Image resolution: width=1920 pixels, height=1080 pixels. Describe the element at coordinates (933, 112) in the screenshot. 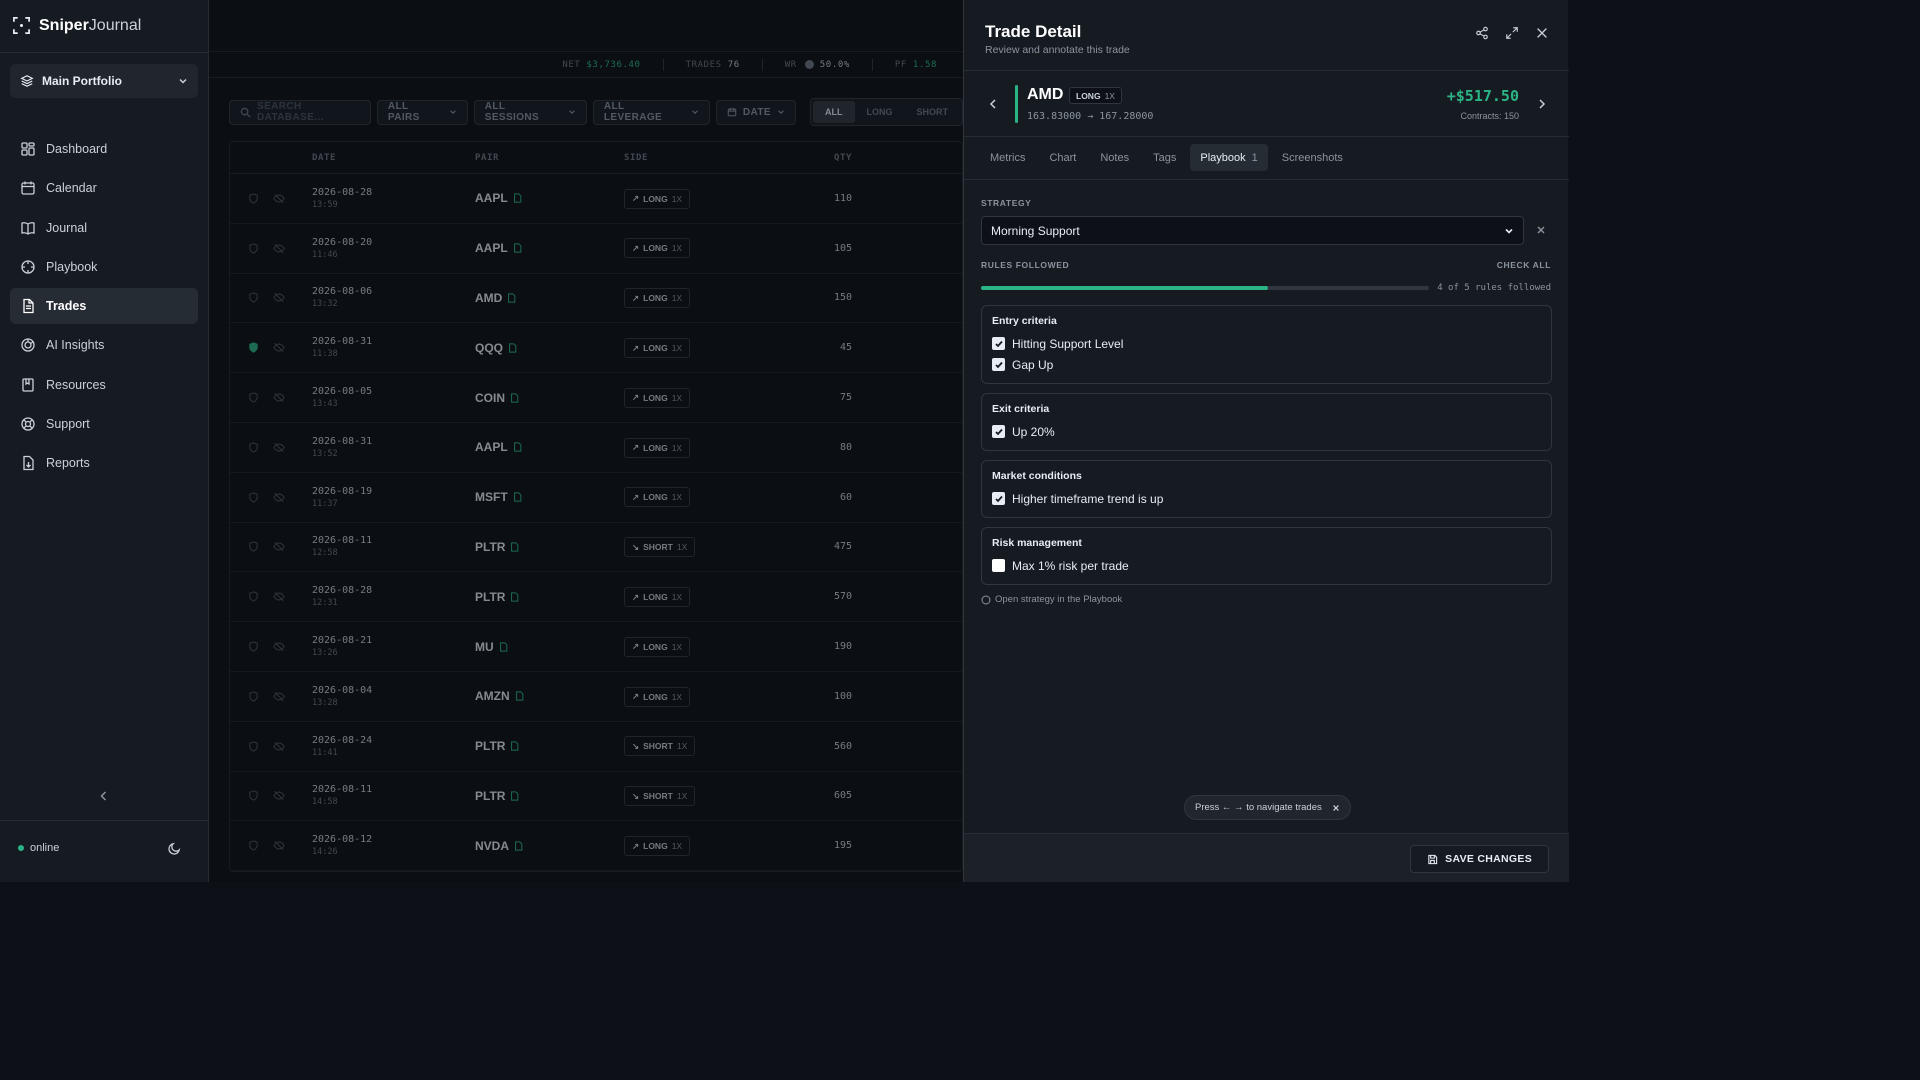

I see `side-short-option: SHORT` at that location.